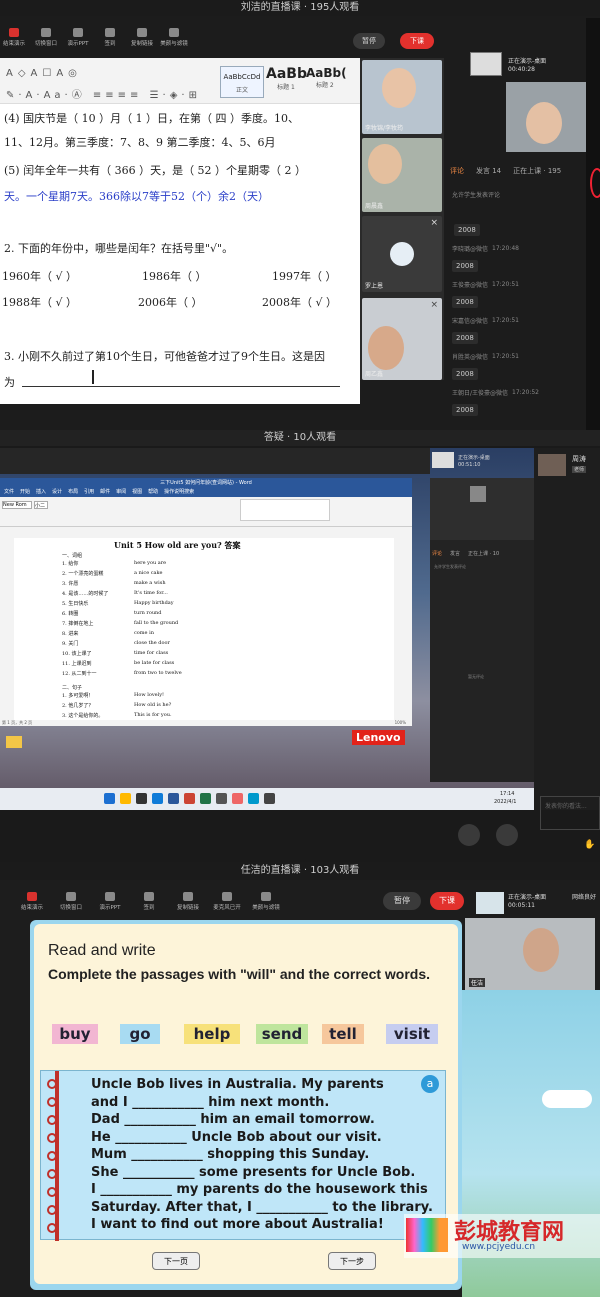 The image size is (600, 1297). Describe the element at coordinates (374, 206) in the screenshot. I see `camera-name: 周晨鑫` at that location.